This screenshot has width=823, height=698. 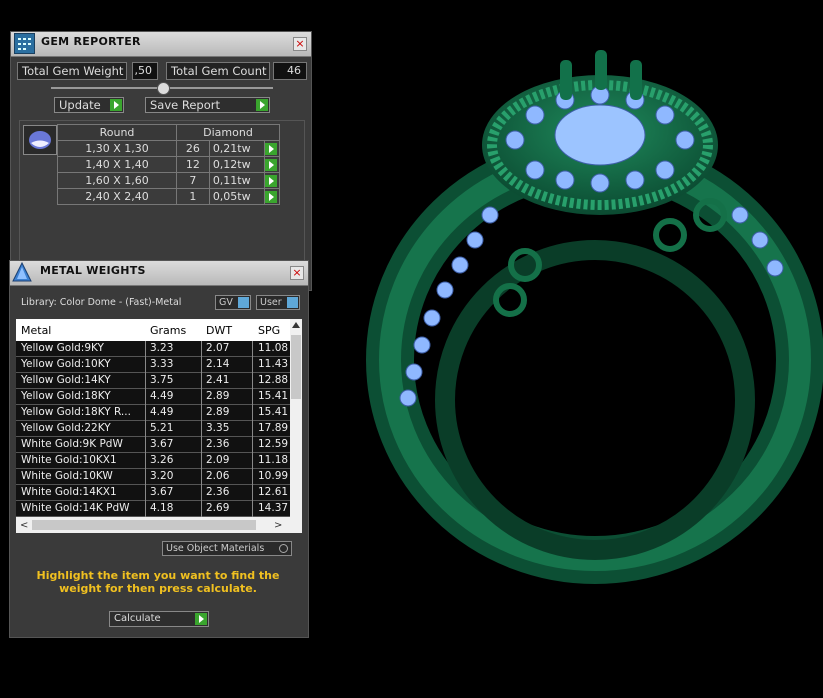 I want to click on col-spg: SPG, so click(x=269, y=330).